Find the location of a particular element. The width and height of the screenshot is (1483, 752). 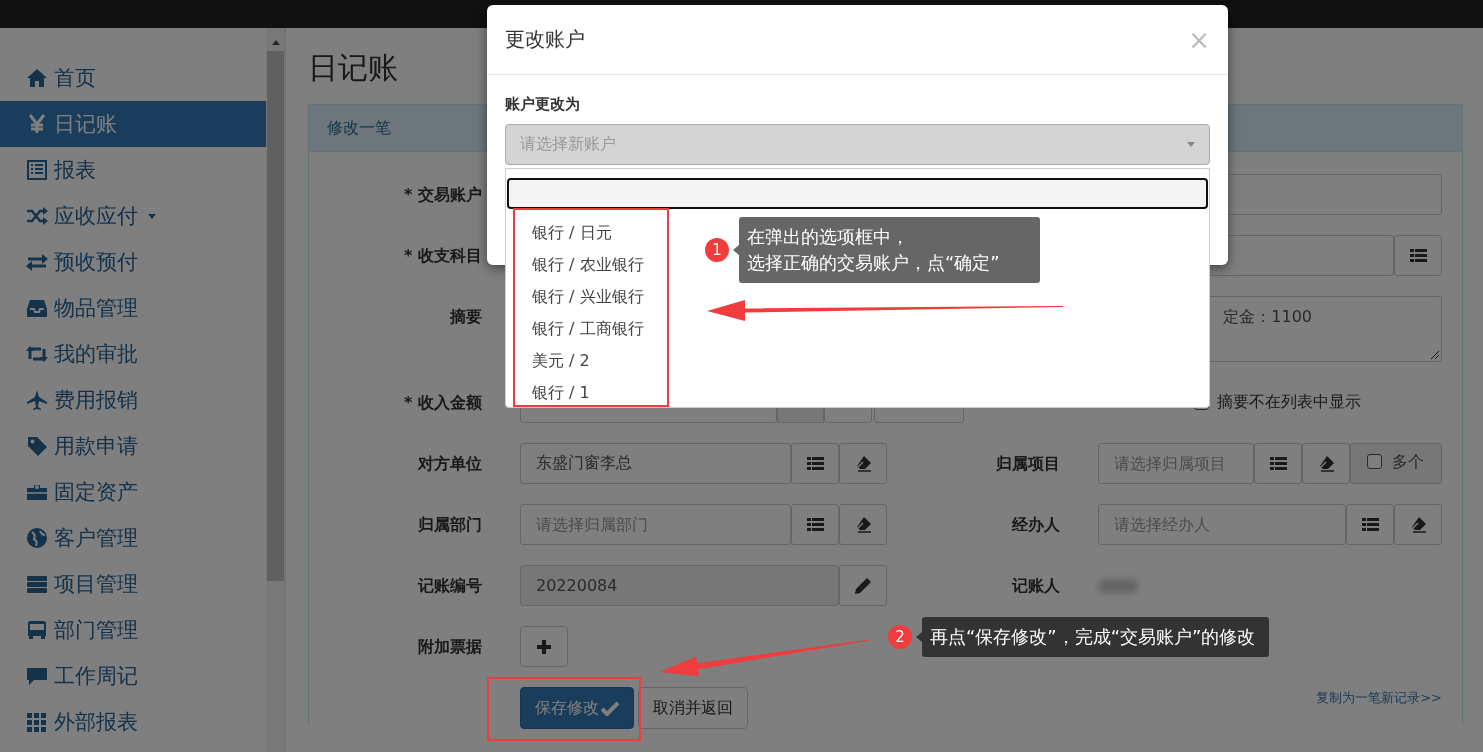

field-label: 附加票据 is located at coordinates (449, 647).